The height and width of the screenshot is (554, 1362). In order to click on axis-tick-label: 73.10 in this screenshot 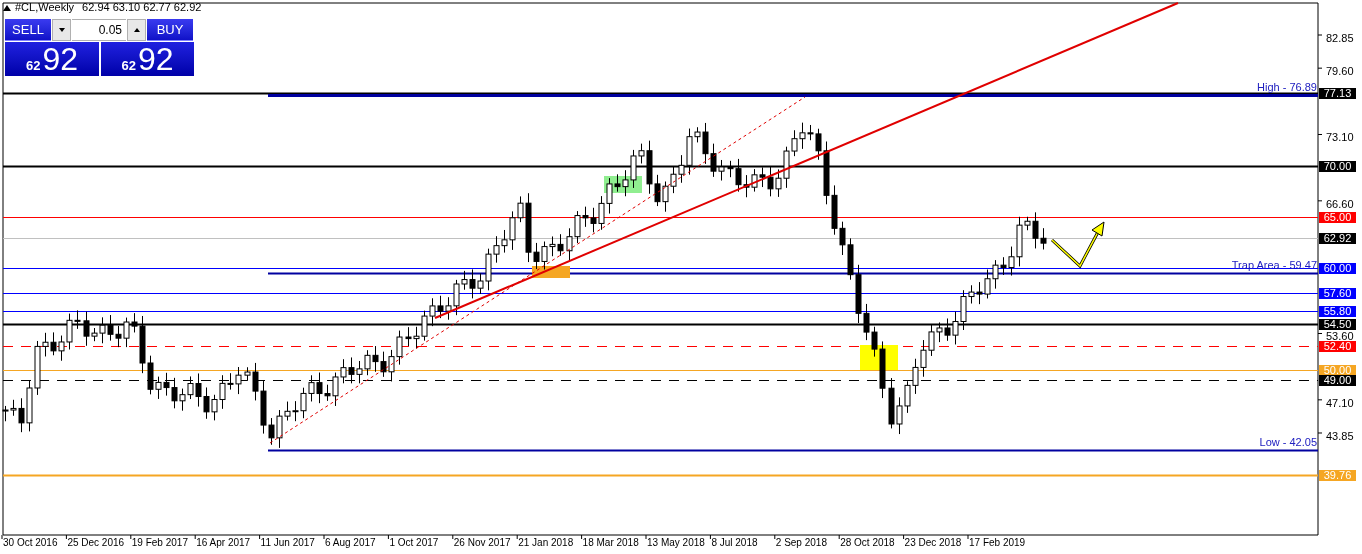, I will do `click(1340, 138)`.